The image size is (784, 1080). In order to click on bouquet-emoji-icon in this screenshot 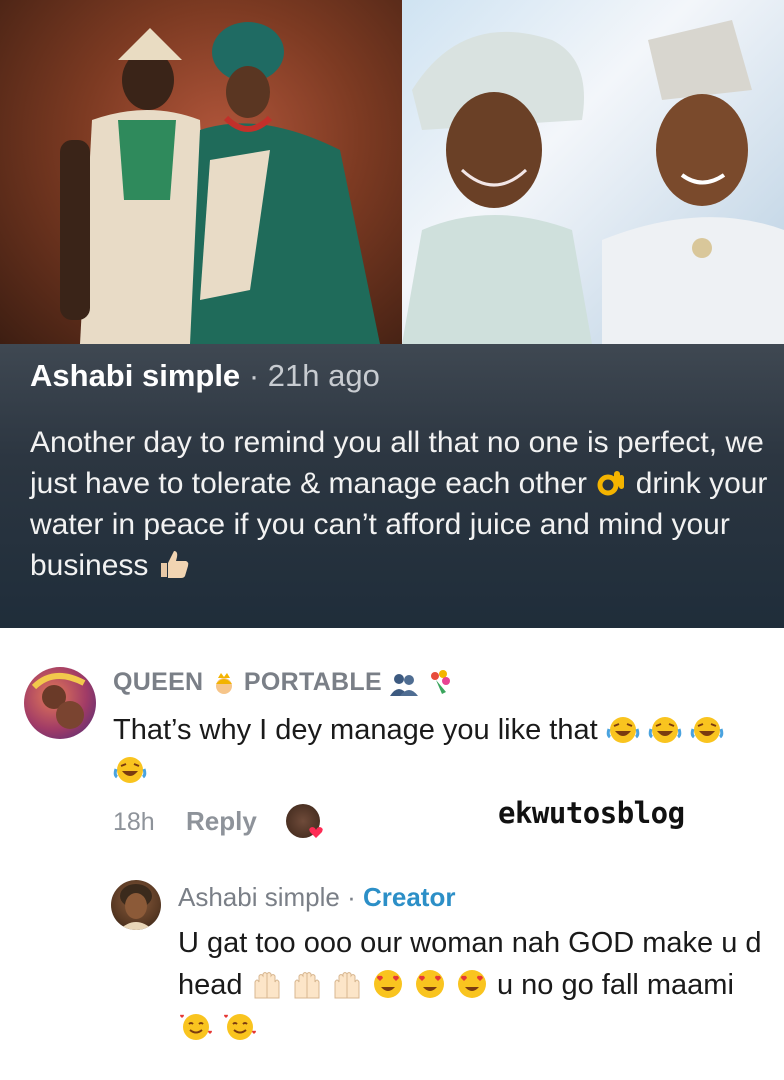, I will do `click(441, 682)`.